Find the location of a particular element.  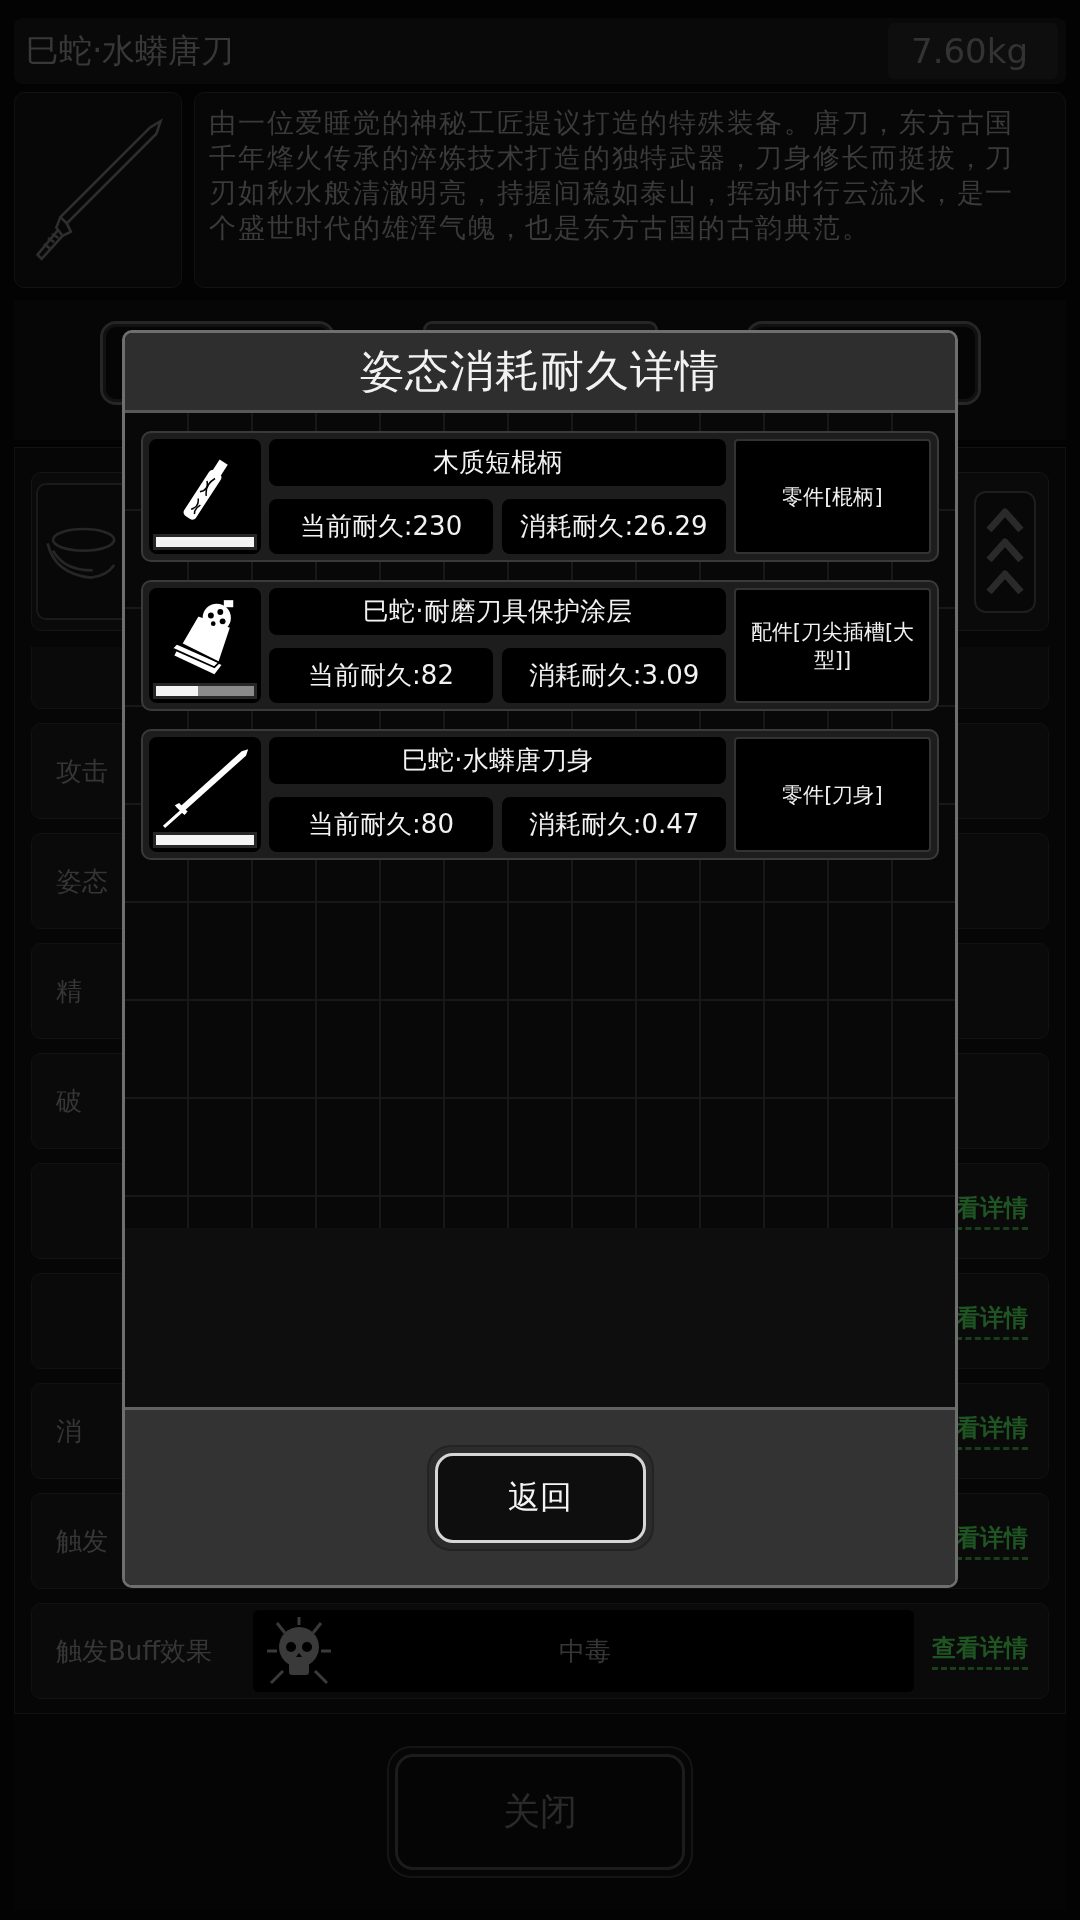

part-slot: 零件[棍柄] is located at coordinates (832, 496).